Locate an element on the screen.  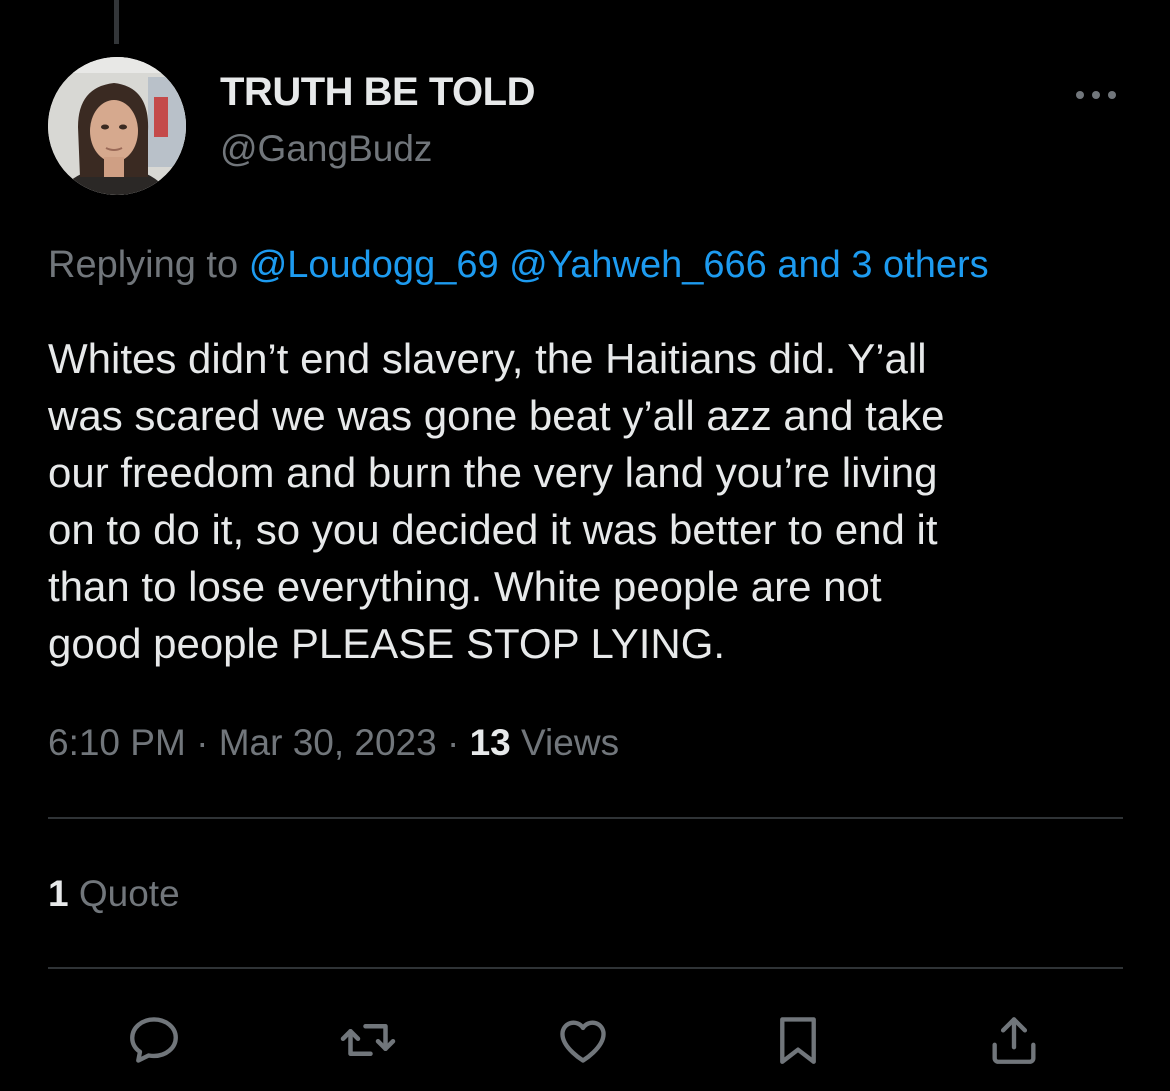
bookmark-button is located at coordinates (798, 1040).